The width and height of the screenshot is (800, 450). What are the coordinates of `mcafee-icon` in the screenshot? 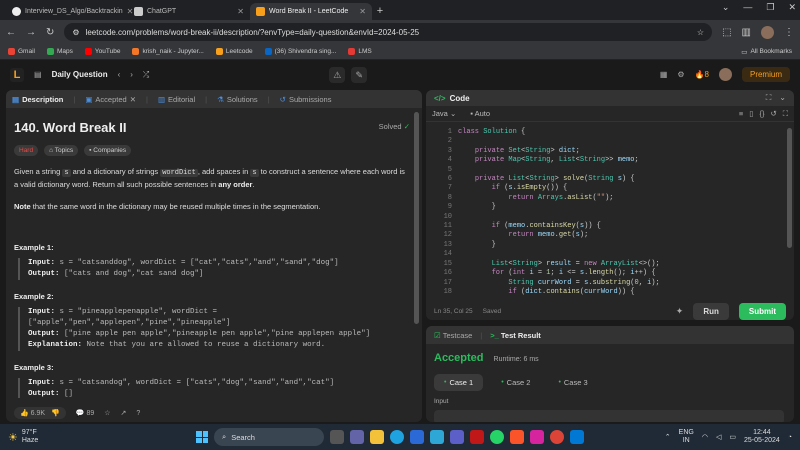 It's located at (477, 437).